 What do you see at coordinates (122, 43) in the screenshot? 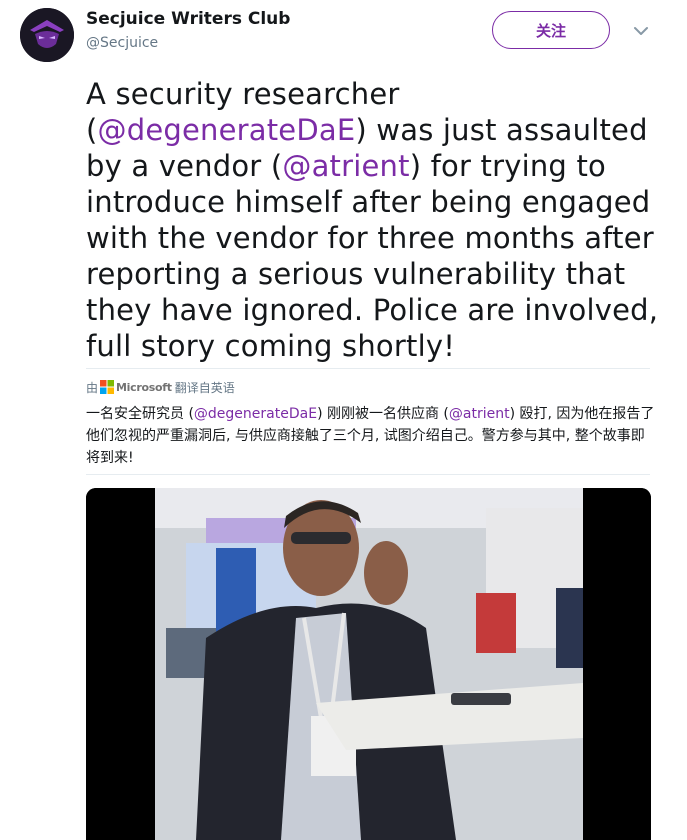
I see `user-handle: @Secjuice` at bounding box center [122, 43].